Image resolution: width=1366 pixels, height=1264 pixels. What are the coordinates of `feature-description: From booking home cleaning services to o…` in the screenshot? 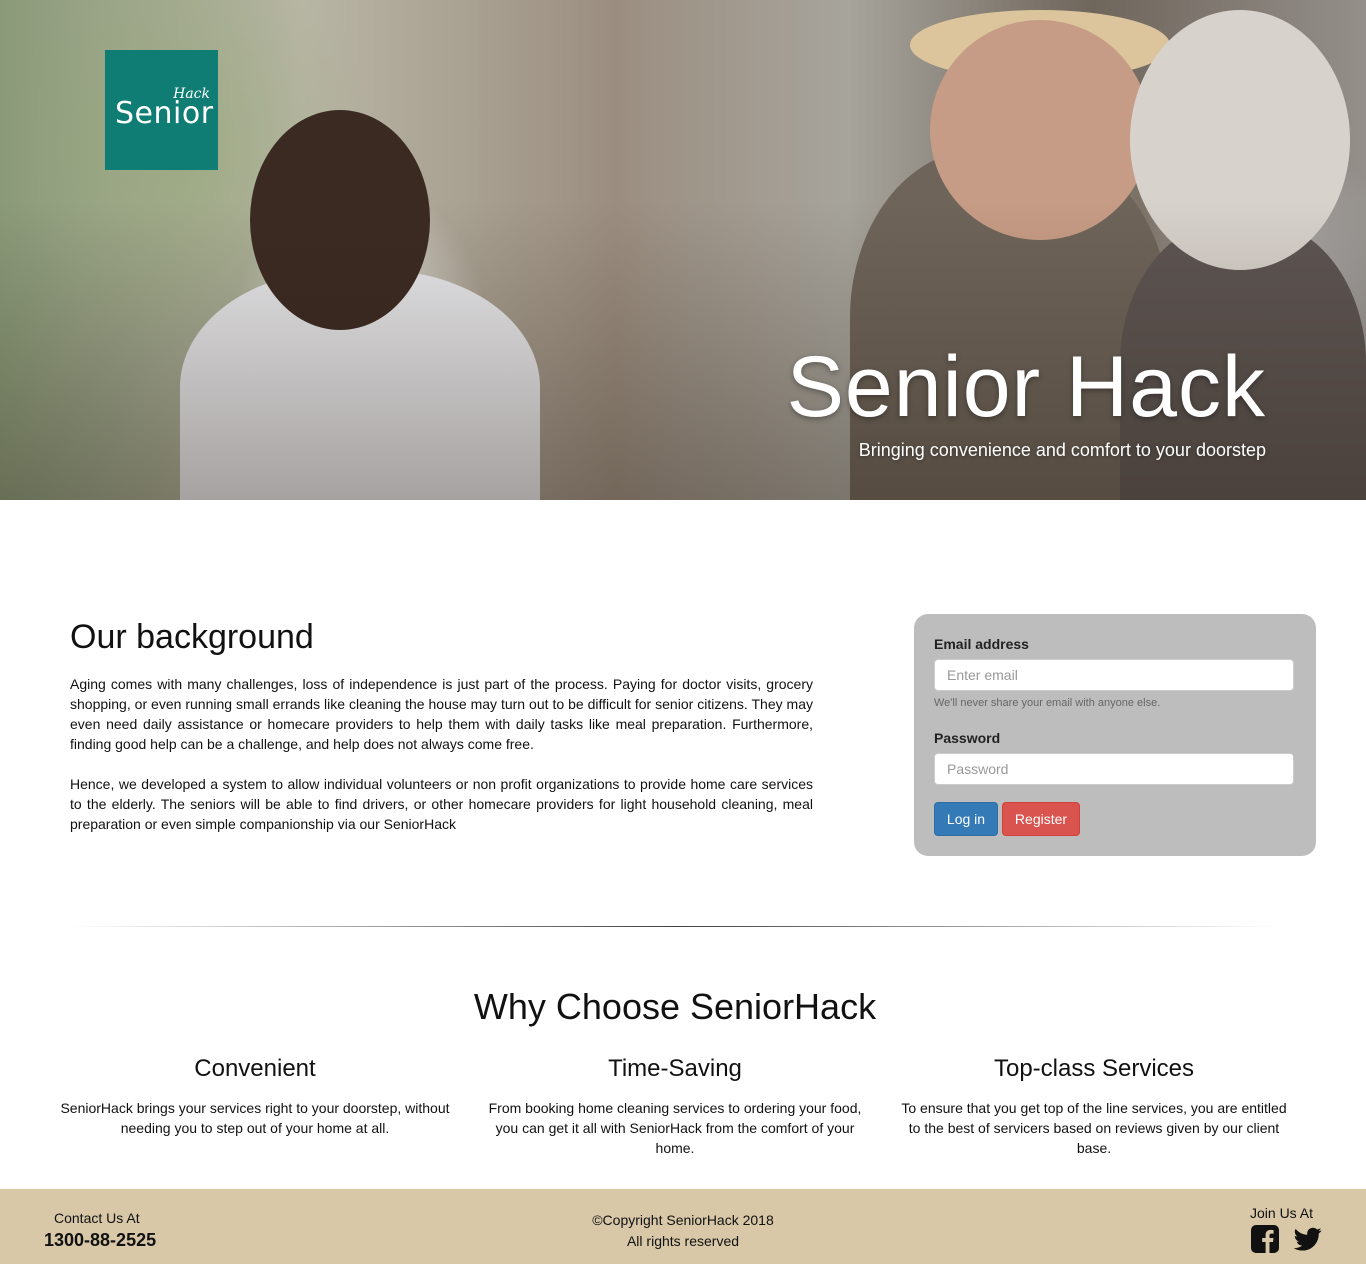 It's located at (675, 1128).